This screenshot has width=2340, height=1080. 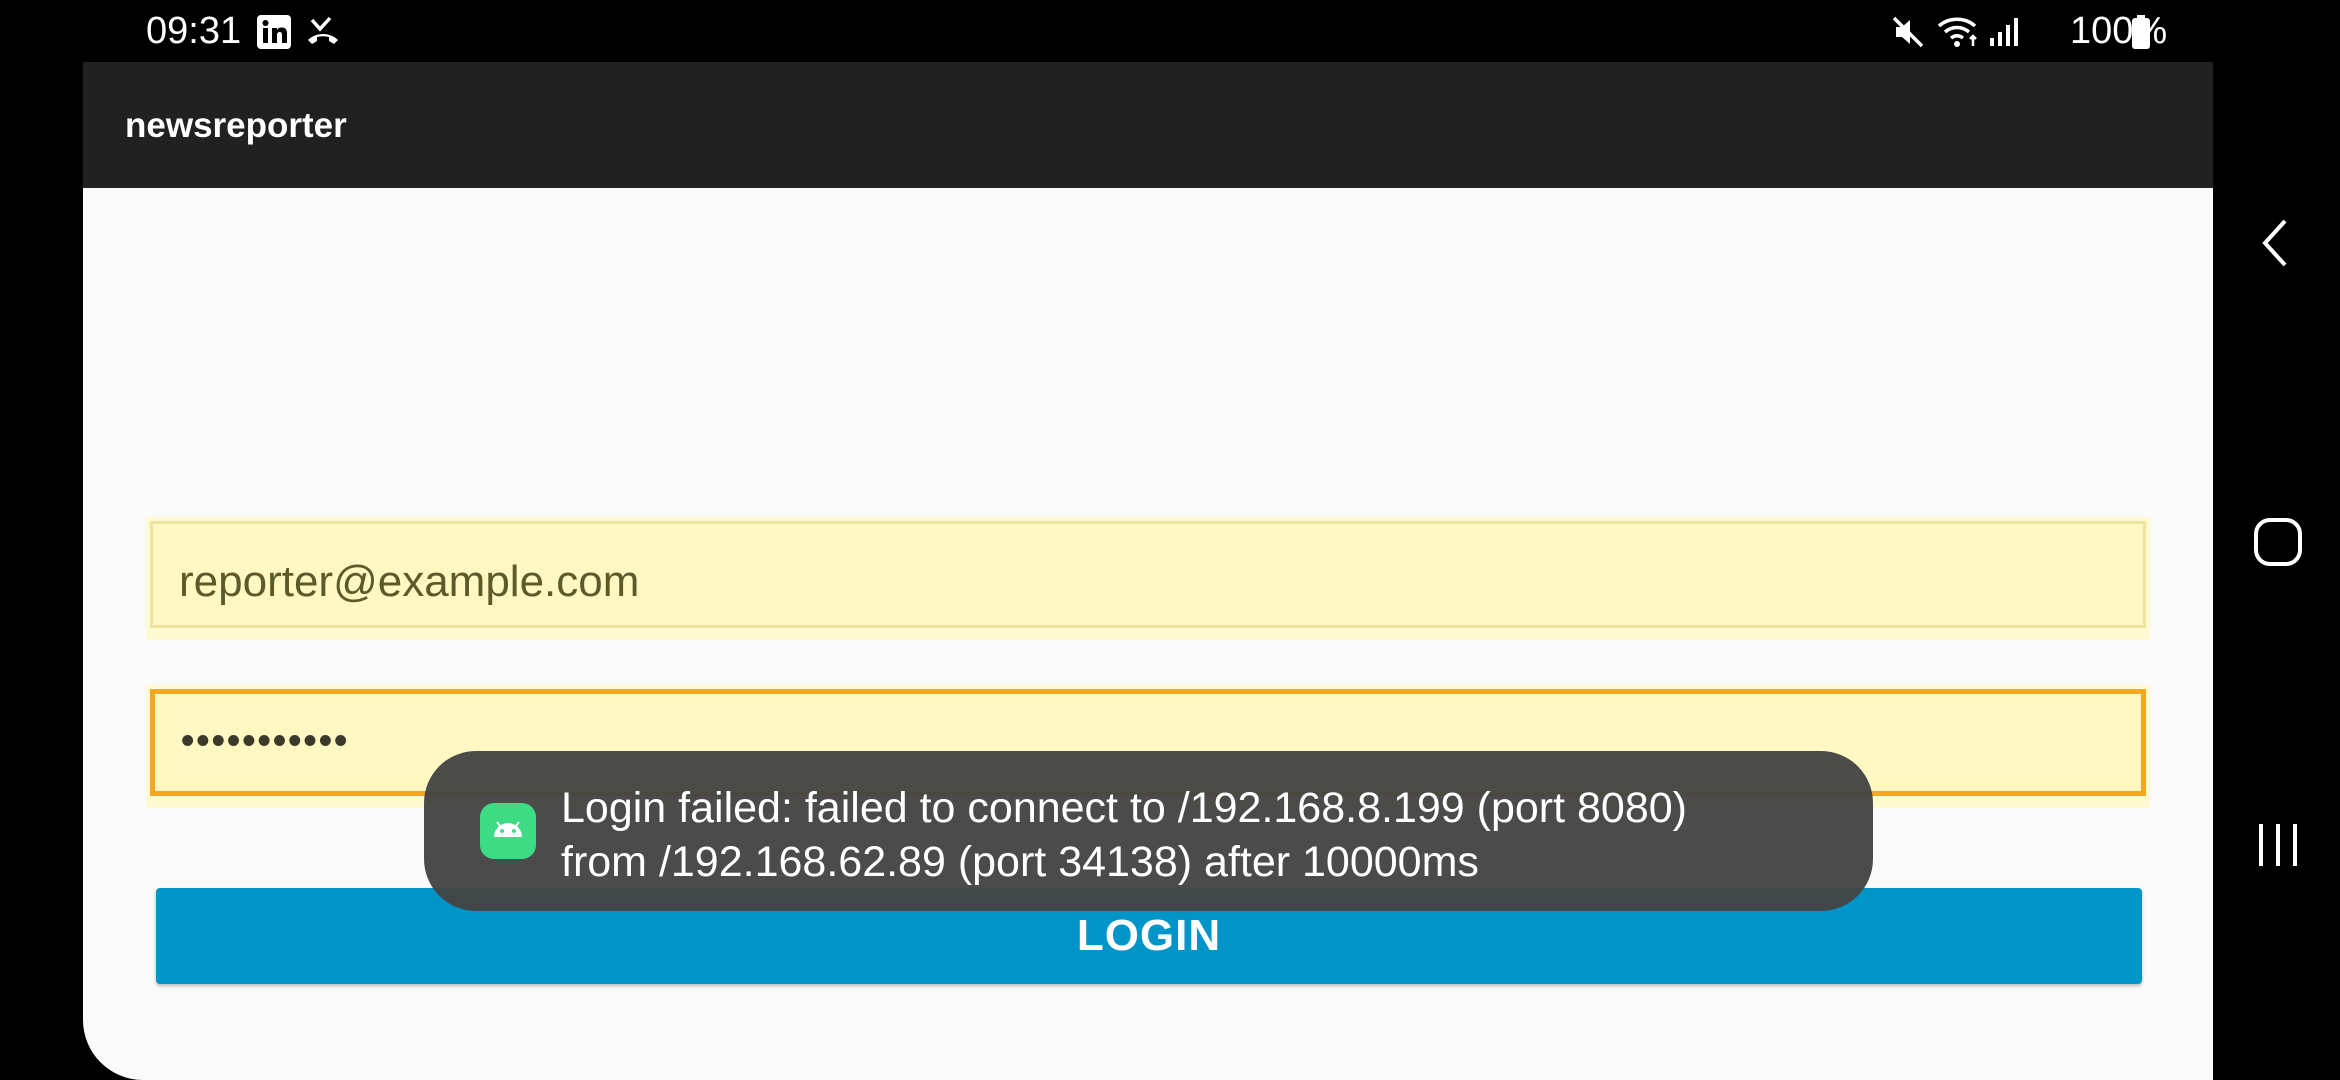 What do you see at coordinates (2278, 847) in the screenshot?
I see `recents-icon` at bounding box center [2278, 847].